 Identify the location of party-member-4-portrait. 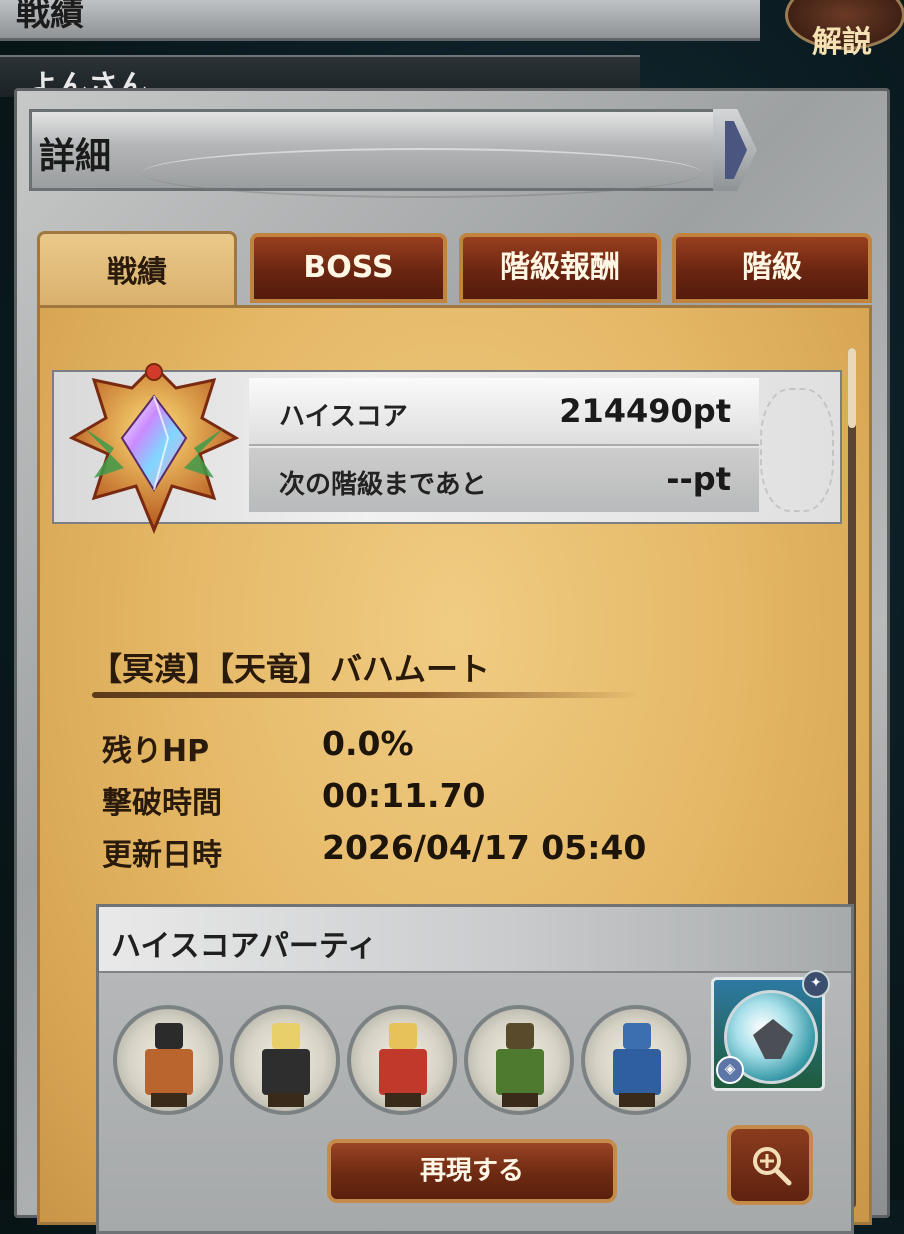
(519, 1060).